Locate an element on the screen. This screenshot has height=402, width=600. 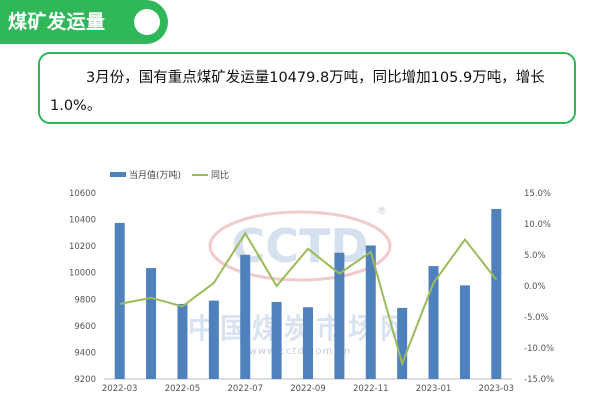
y-left-tick-label: 10600 is located at coordinates (82, 194).